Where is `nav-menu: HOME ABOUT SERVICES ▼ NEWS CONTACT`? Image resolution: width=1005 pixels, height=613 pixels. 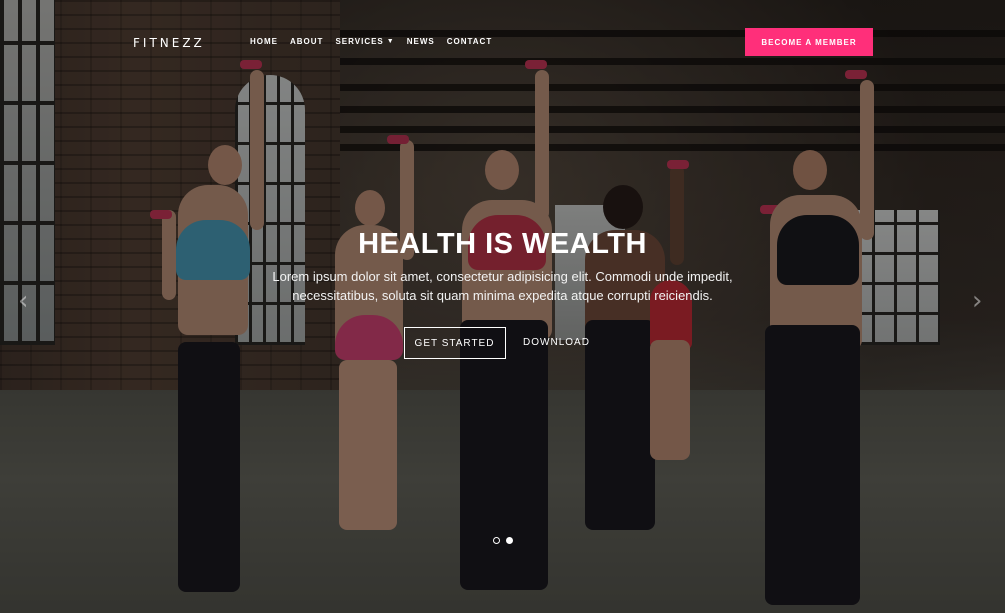 nav-menu: HOME ABOUT SERVICES ▼ NEWS CONTACT is located at coordinates (377, 41).